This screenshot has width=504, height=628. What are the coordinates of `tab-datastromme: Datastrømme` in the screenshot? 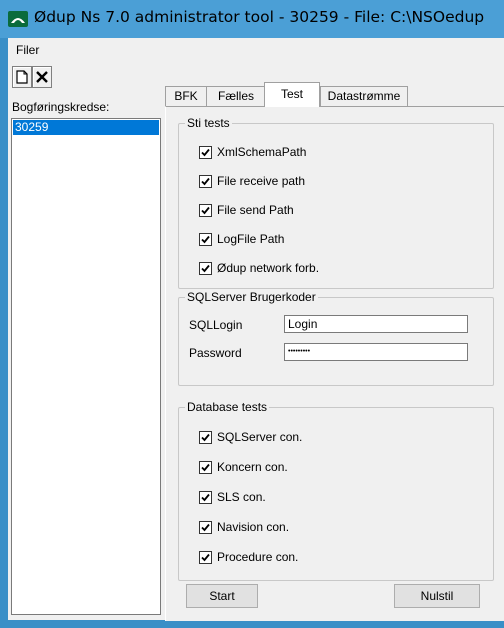 It's located at (364, 96).